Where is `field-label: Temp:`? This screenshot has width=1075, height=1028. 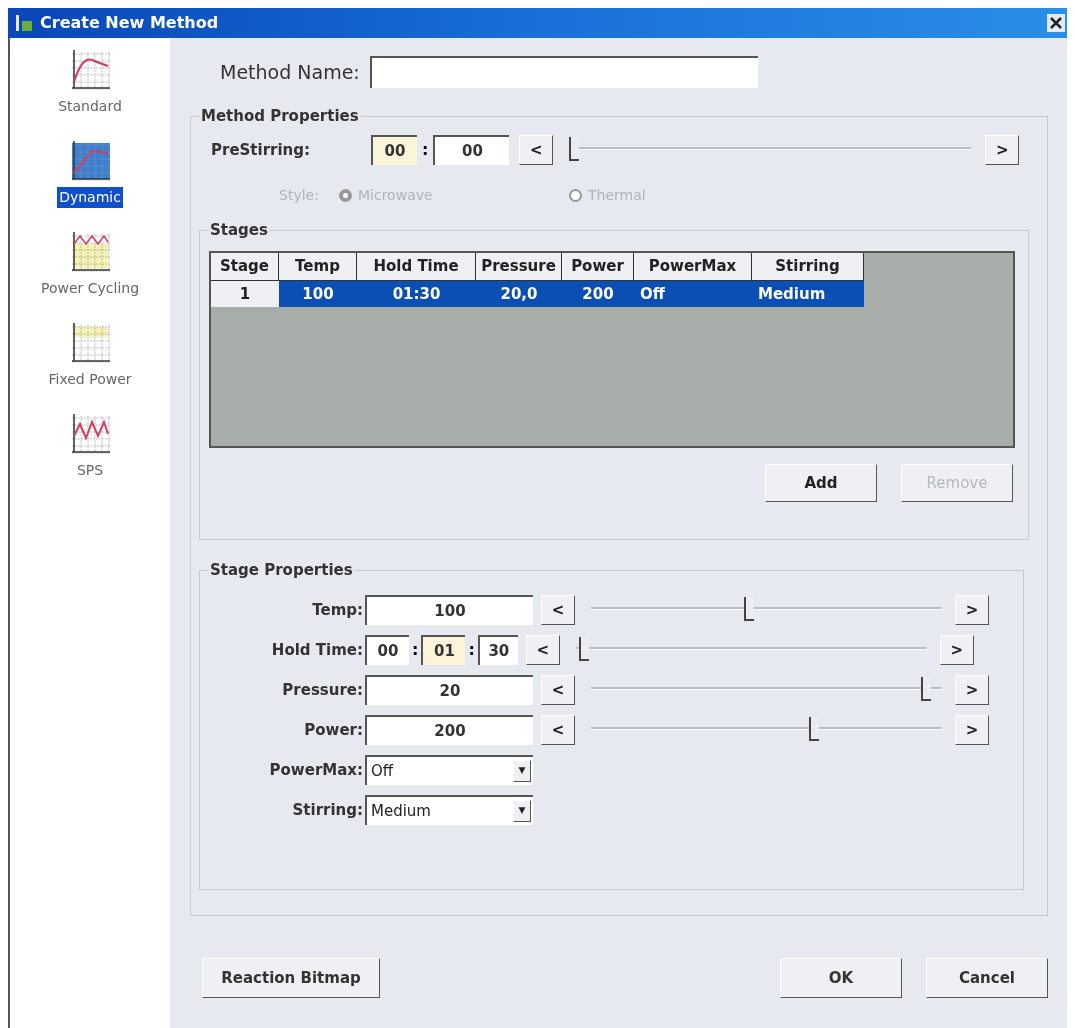 field-label: Temp: is located at coordinates (337, 610).